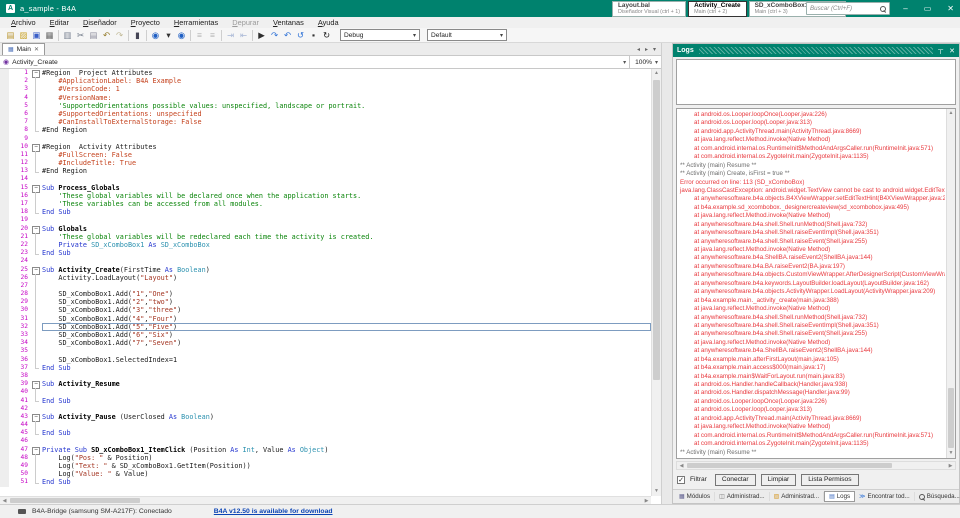  What do you see at coordinates (346, 360) in the screenshot?
I see `code-text: SD_xComboBox1.SelectedIndex=1` at bounding box center [346, 360].